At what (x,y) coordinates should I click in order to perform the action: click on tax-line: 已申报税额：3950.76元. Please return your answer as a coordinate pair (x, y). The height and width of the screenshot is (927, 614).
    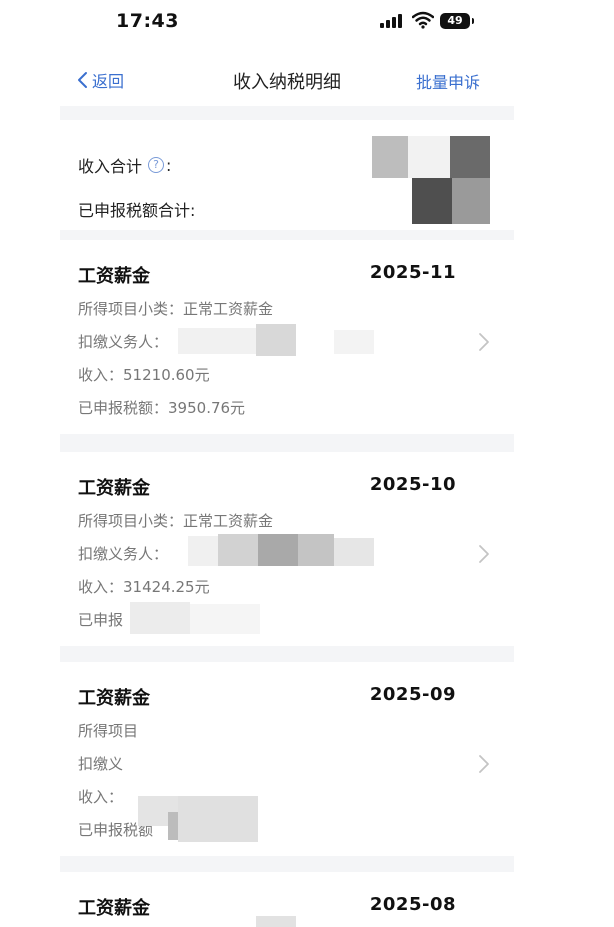
    Looking at the image, I should click on (161, 407).